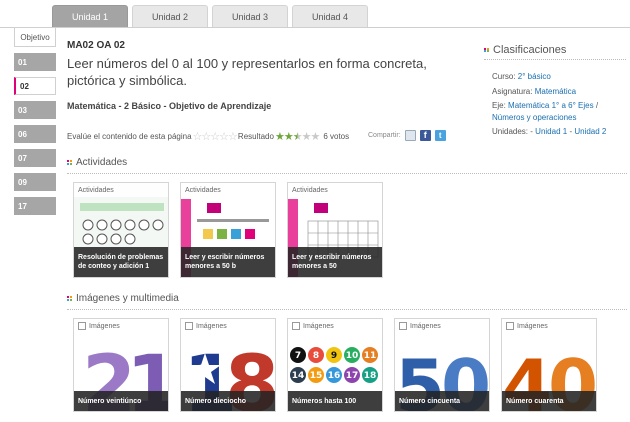 The height and width of the screenshot is (422, 630). Describe the element at coordinates (442, 365) in the screenshot. I see `media-card: 5 0 Imágenes Número cincuenta` at that location.